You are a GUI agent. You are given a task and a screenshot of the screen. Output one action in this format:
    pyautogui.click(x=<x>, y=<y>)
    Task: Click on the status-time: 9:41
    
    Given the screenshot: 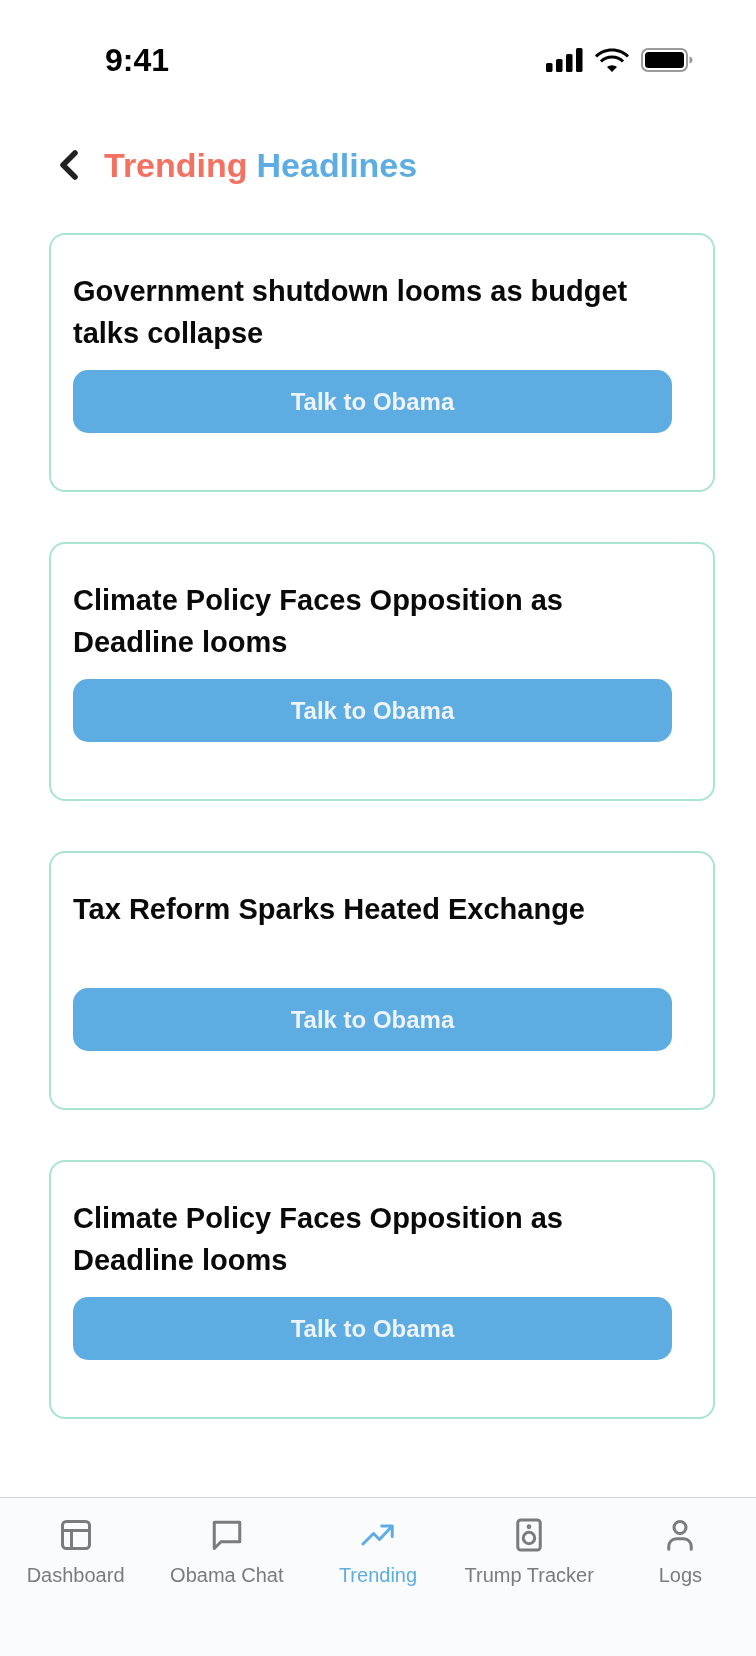 What is the action you would take?
    pyautogui.click(x=137, y=60)
    